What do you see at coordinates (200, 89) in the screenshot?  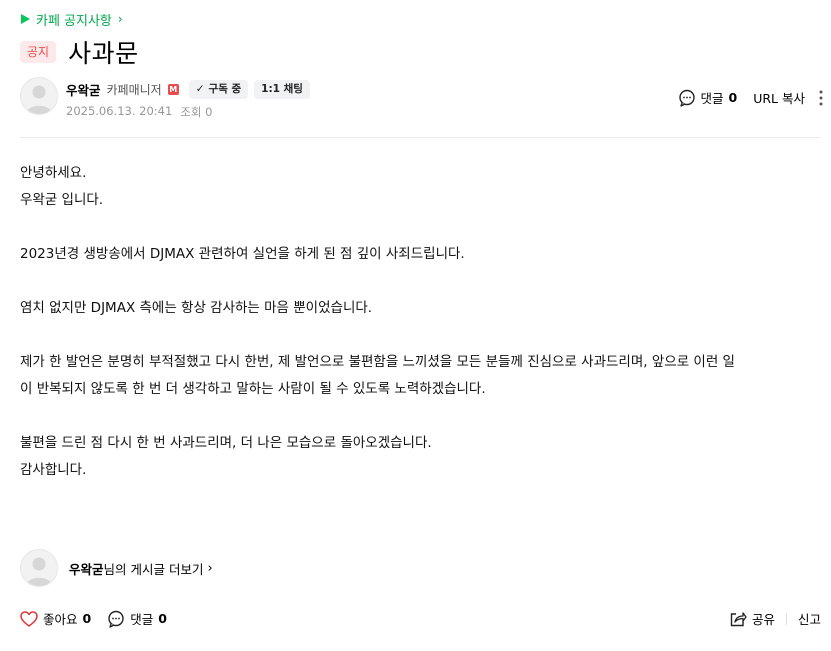 I see `check-icon: ✓` at bounding box center [200, 89].